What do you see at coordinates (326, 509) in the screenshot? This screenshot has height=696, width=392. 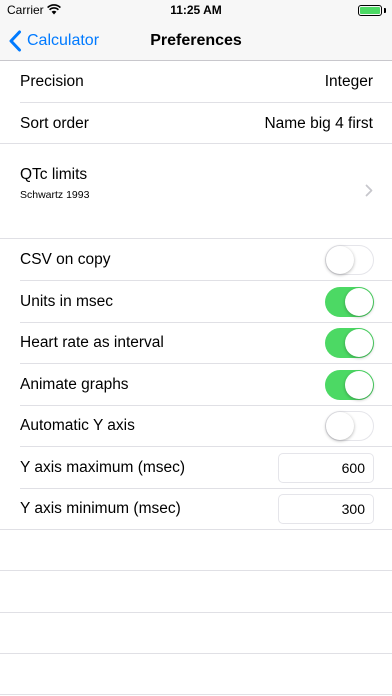 I see `y-axis-min-field` at bounding box center [326, 509].